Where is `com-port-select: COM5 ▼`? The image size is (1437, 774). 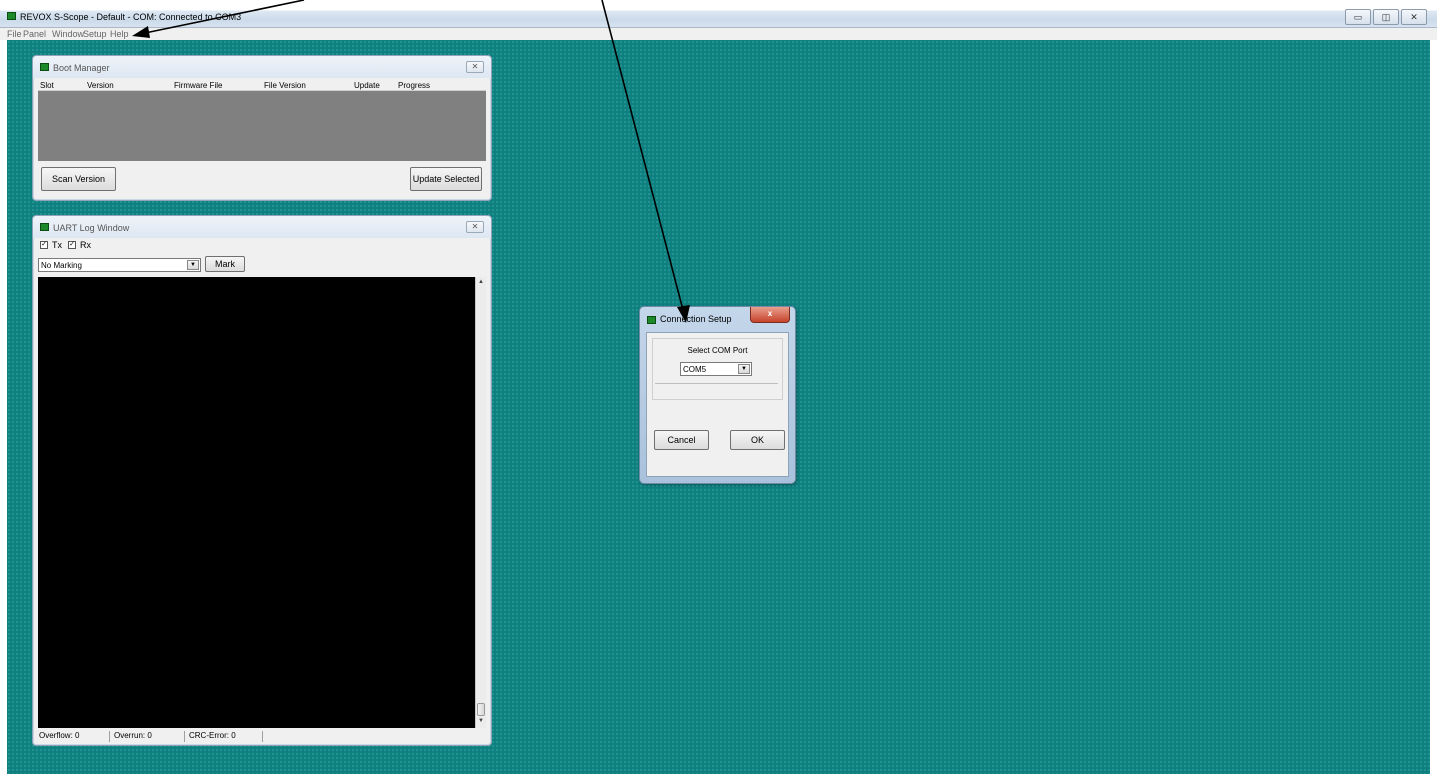
com-port-select: COM5 ▼ is located at coordinates (716, 369).